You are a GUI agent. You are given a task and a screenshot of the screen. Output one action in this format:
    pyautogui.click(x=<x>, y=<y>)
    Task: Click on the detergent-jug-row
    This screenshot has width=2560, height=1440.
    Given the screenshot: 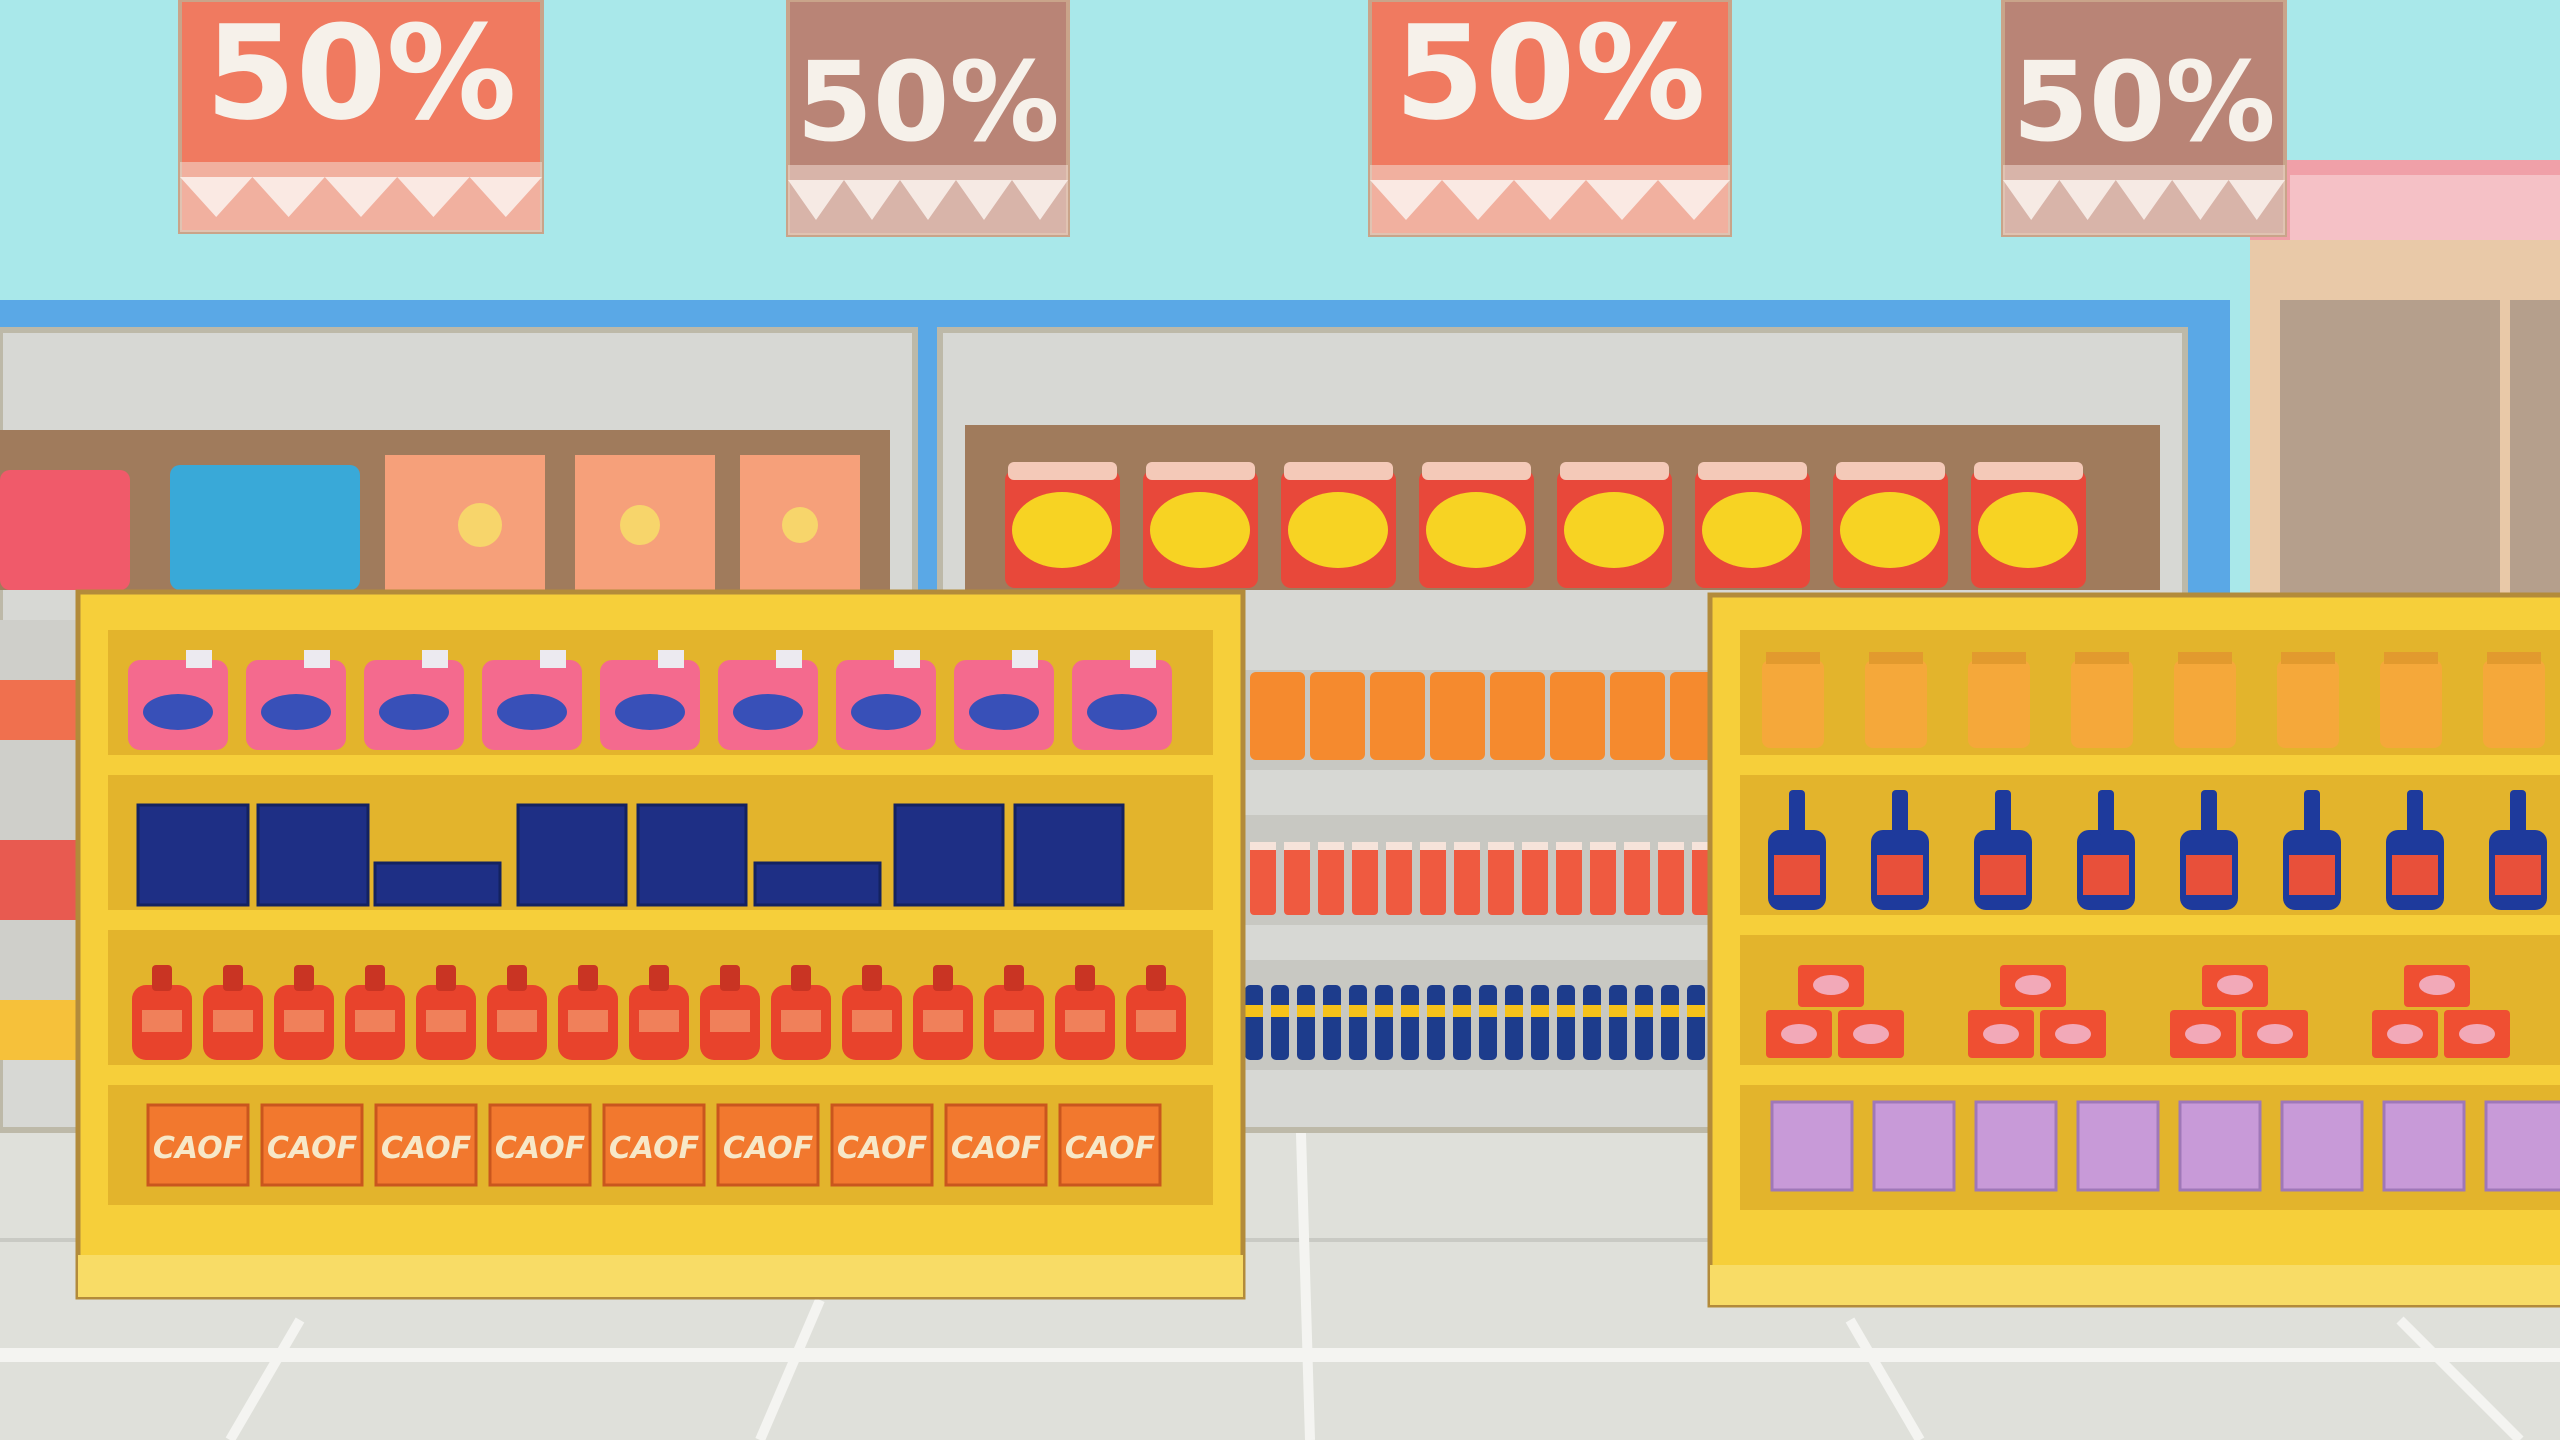 What is the action you would take?
    pyautogui.click(x=650, y=700)
    